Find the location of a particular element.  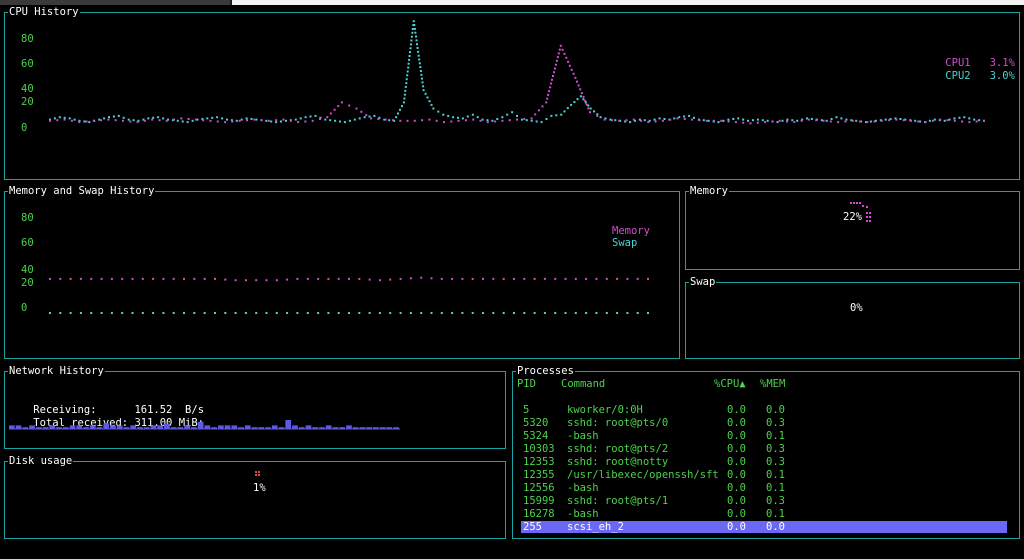

process-command: kworker/0:0H is located at coordinates (605, 410).